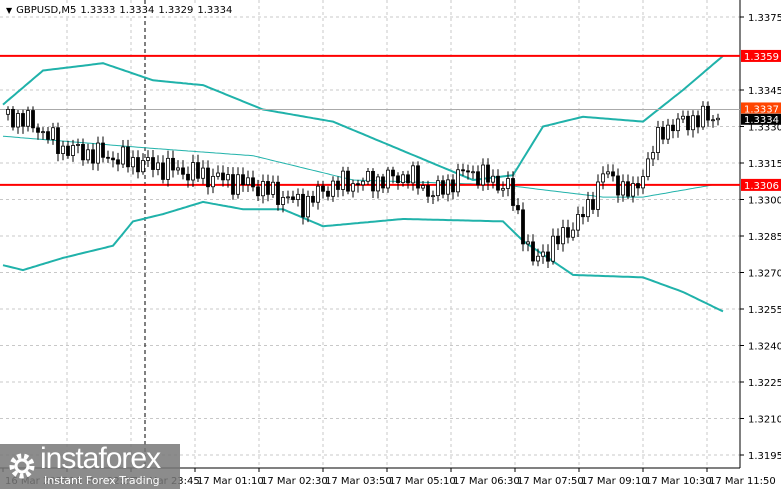 This screenshot has height=489, width=781. What do you see at coordinates (137, 10) in the screenshot?
I see `high-price: 1.3334` at bounding box center [137, 10].